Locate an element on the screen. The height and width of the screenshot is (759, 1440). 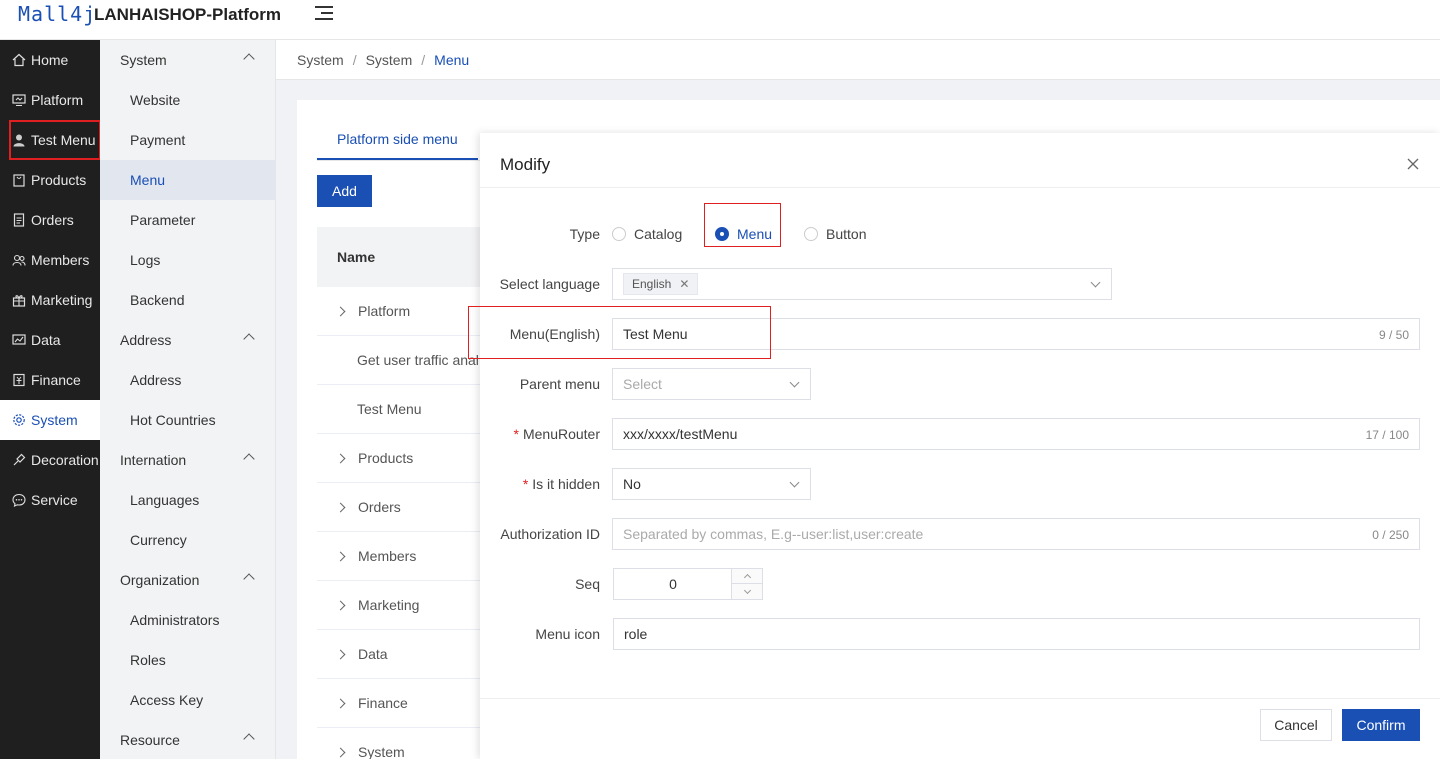
chevron-down-icon is located at coordinates (1095, 282).